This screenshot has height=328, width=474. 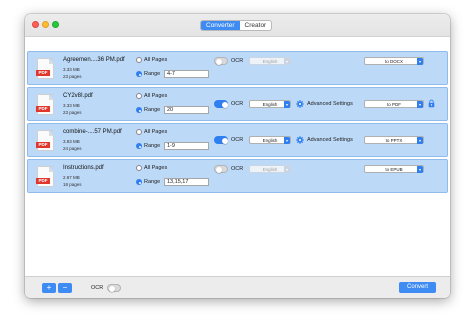 I want to click on output-format-select: to DOCX ▾, so click(x=394, y=61).